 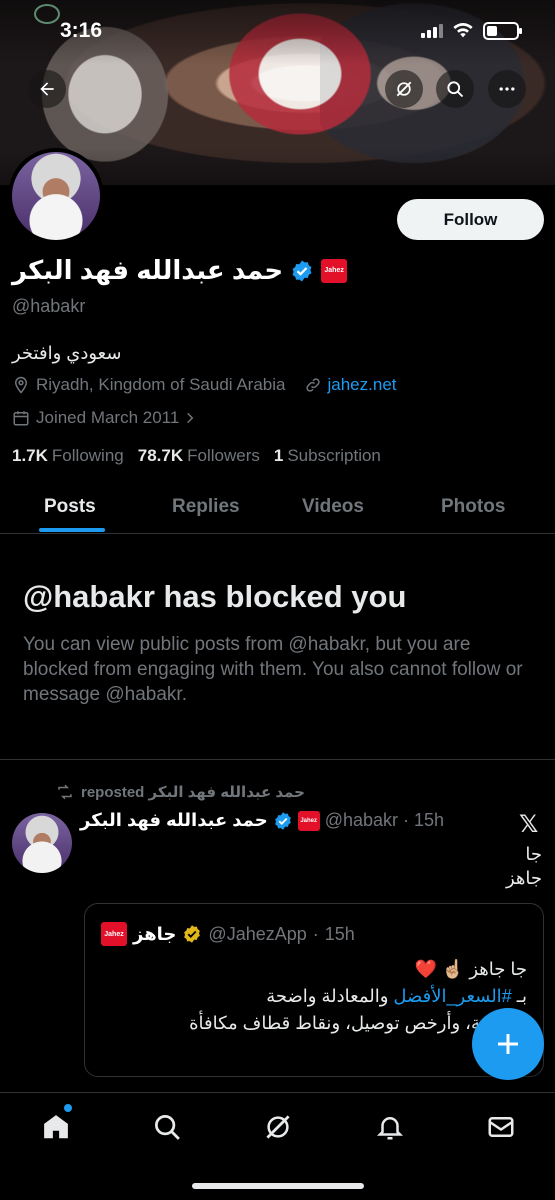 What do you see at coordinates (148, 270) in the screenshot?
I see `profile-name: حمد عبدالله فهد البكر` at bounding box center [148, 270].